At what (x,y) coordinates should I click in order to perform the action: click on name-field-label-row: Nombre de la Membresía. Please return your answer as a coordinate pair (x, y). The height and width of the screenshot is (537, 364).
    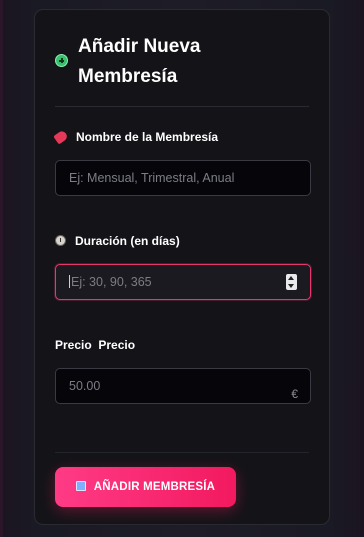
    Looking at the image, I should click on (136, 137).